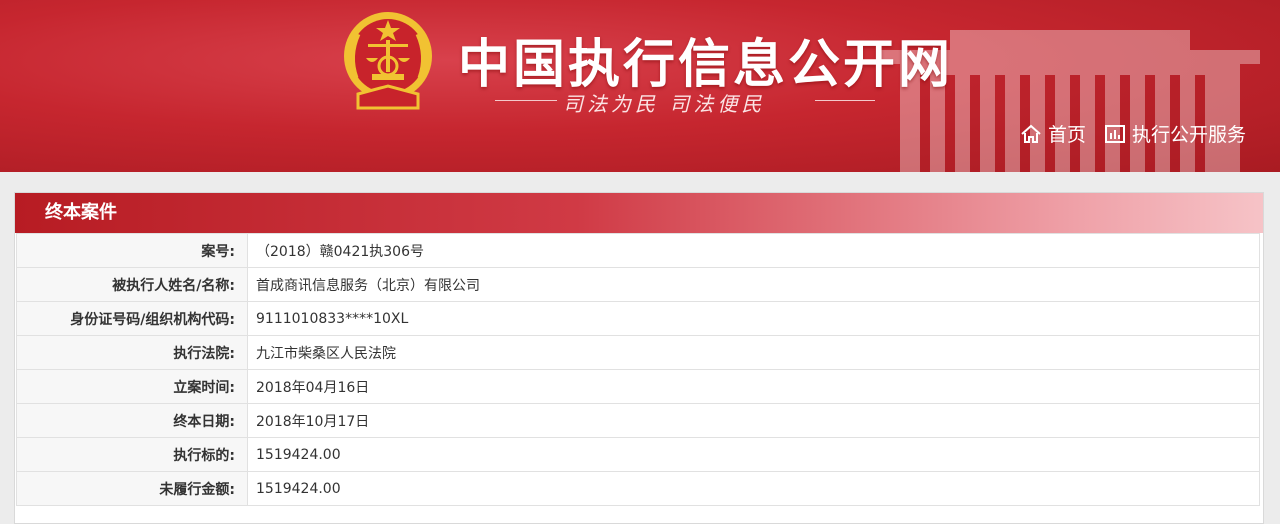 This screenshot has width=1280, height=524. I want to click on field-value: 2018年04月16日, so click(753, 386).